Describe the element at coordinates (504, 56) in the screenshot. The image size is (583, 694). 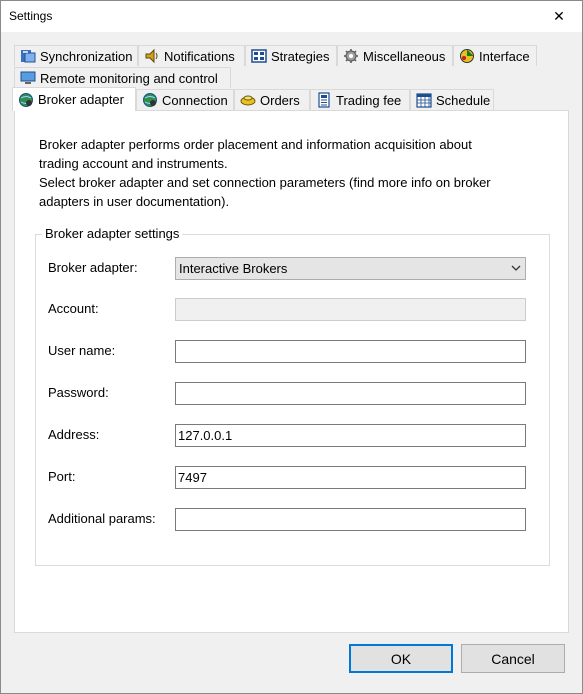
I see `tab-label: Interface` at that location.